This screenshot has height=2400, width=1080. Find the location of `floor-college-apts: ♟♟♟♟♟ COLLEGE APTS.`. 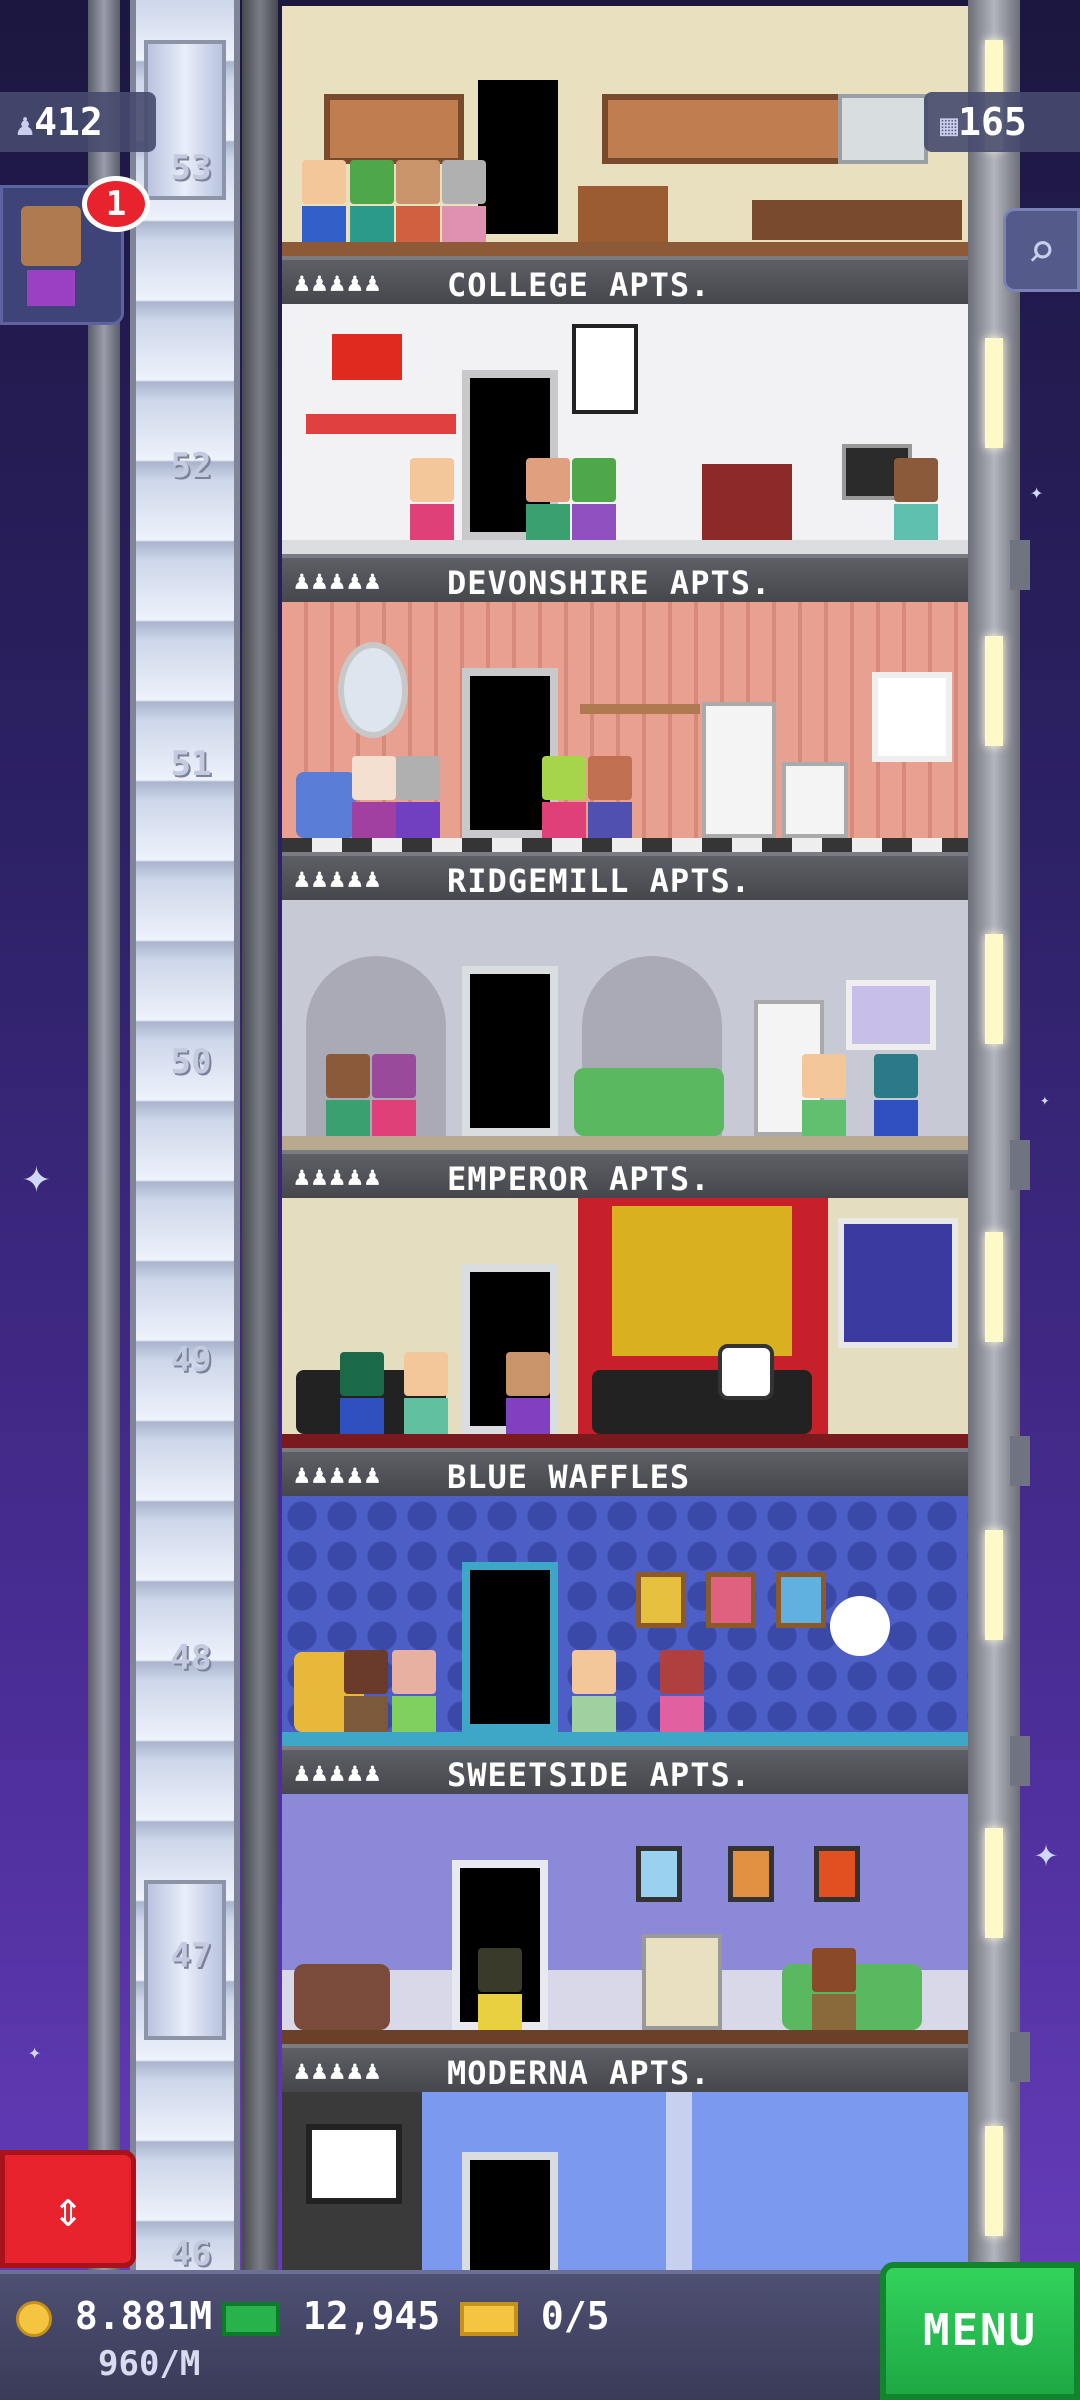

floor-college-apts: ♟♟♟♟♟ COLLEGE APTS. is located at coordinates (625, 155).